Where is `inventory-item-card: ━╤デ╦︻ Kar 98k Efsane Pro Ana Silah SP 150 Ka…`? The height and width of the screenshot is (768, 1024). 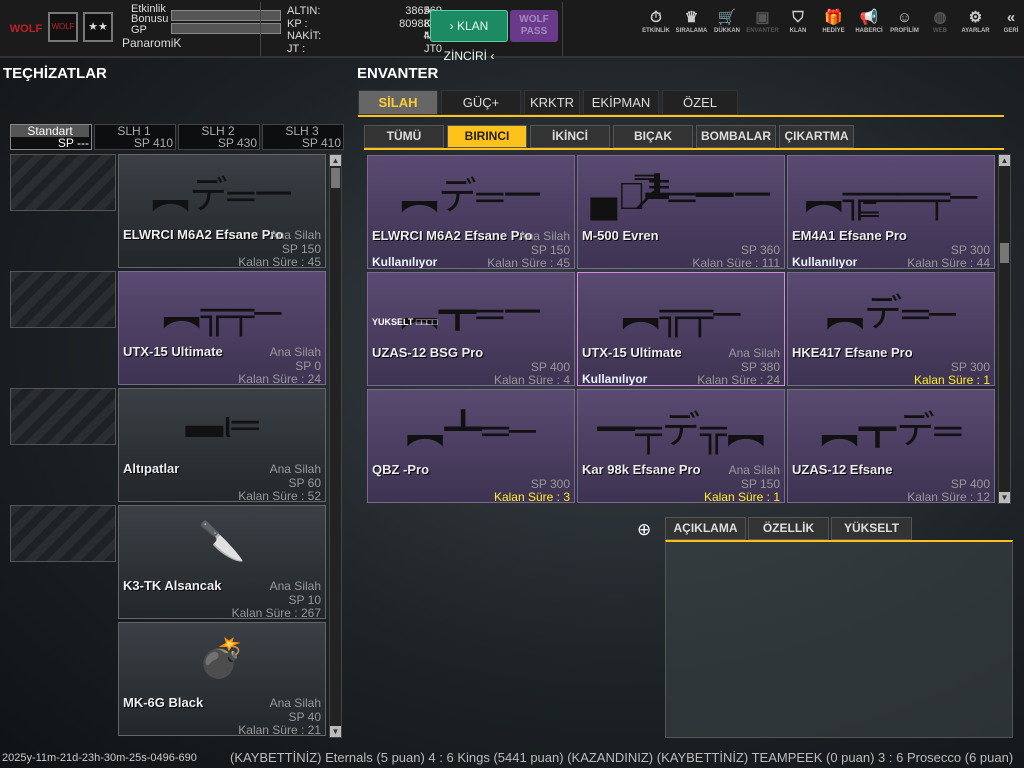
inventory-item-card: ━╤デ╦︻ Kar 98k Efsane Pro Ana Silah SP 150 Ka… is located at coordinates (681, 446).